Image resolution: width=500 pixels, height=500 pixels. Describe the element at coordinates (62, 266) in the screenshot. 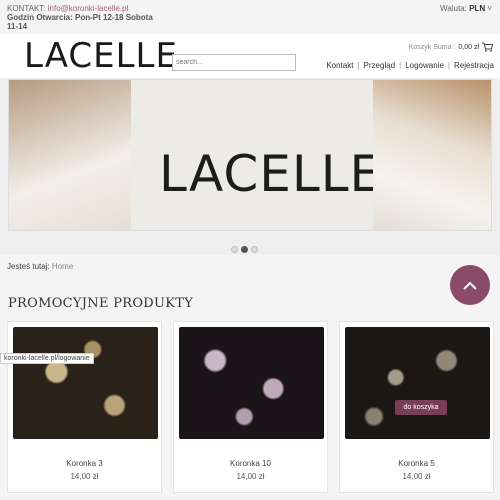

I see `breadcrumb-home-link: Home` at that location.